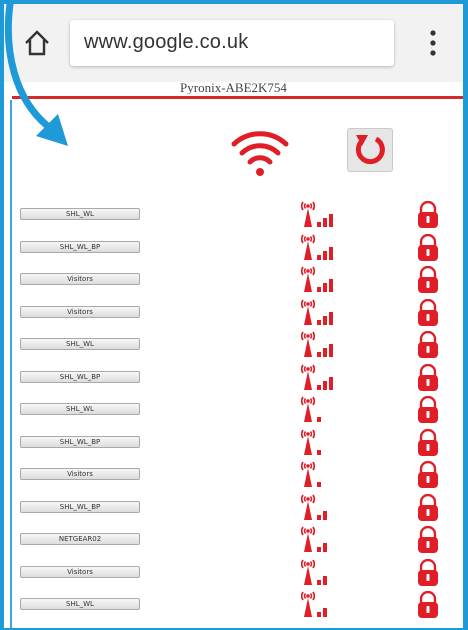 This screenshot has width=468, height=630. Describe the element at coordinates (166, 42) in the screenshot. I see `url-text: www.google.co.uk` at that location.